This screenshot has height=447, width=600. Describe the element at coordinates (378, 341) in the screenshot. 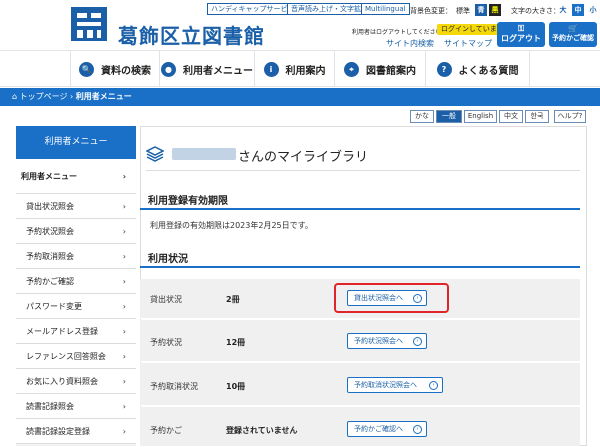

I see `reservation-status-label: 予約状況照会へ` at that location.